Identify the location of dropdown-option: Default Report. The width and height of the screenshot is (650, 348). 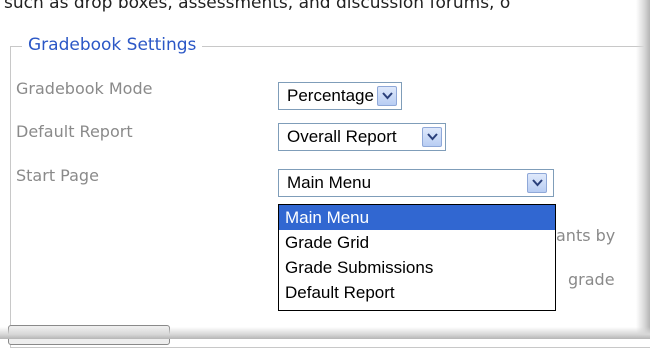
(417, 292).